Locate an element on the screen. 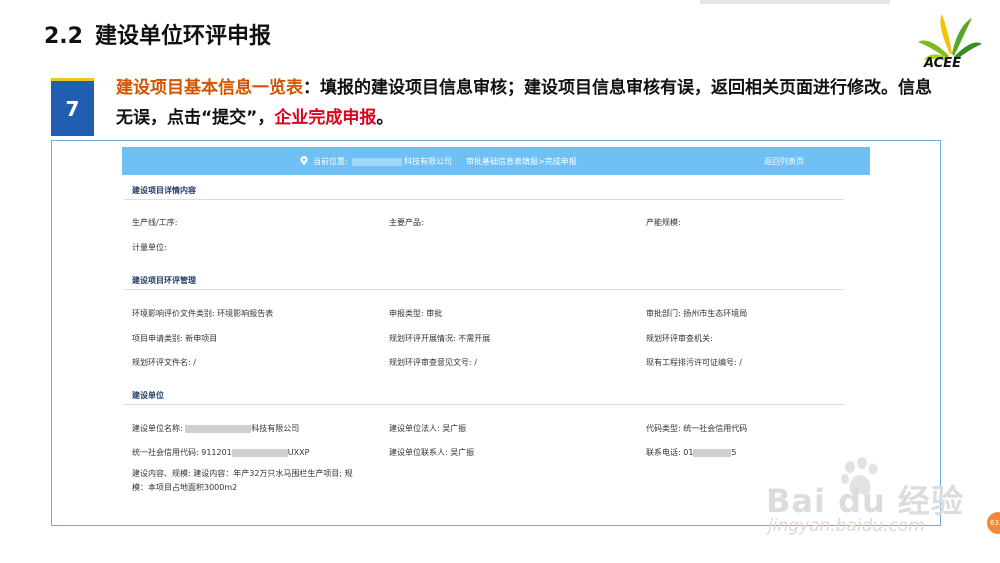  logo-text: ACEE is located at coordinates (942, 63).